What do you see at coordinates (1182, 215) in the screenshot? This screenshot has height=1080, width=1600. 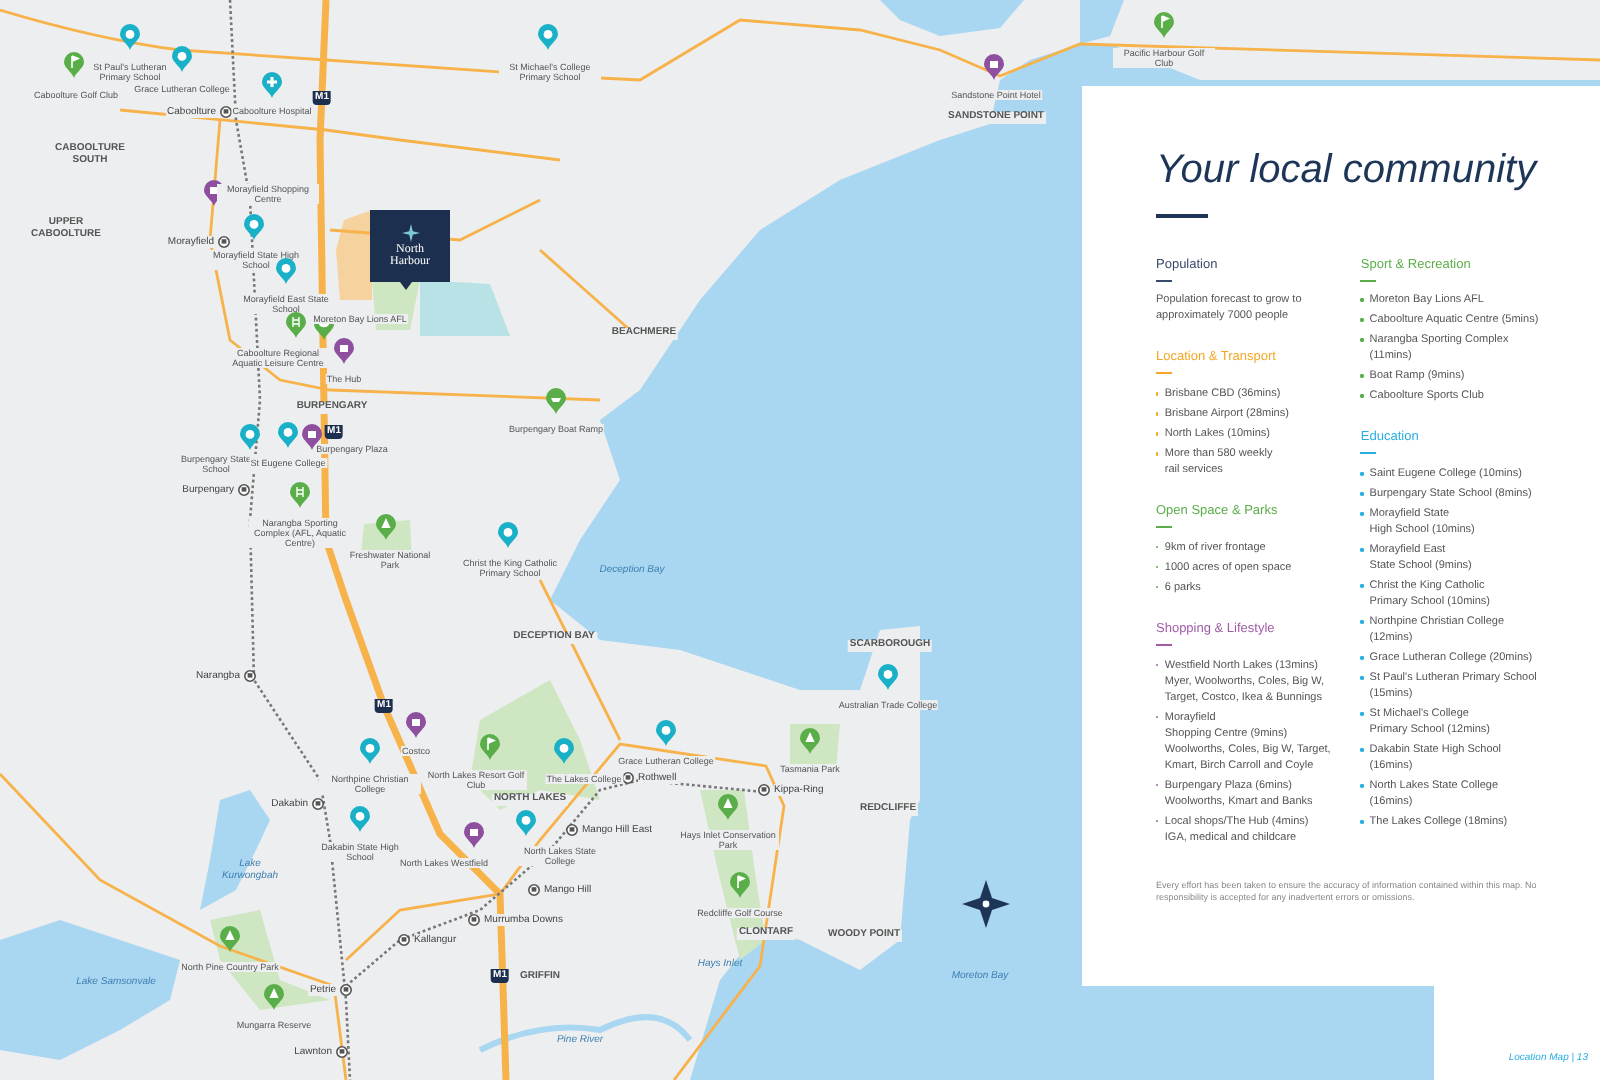 I see `title-underline` at bounding box center [1182, 215].